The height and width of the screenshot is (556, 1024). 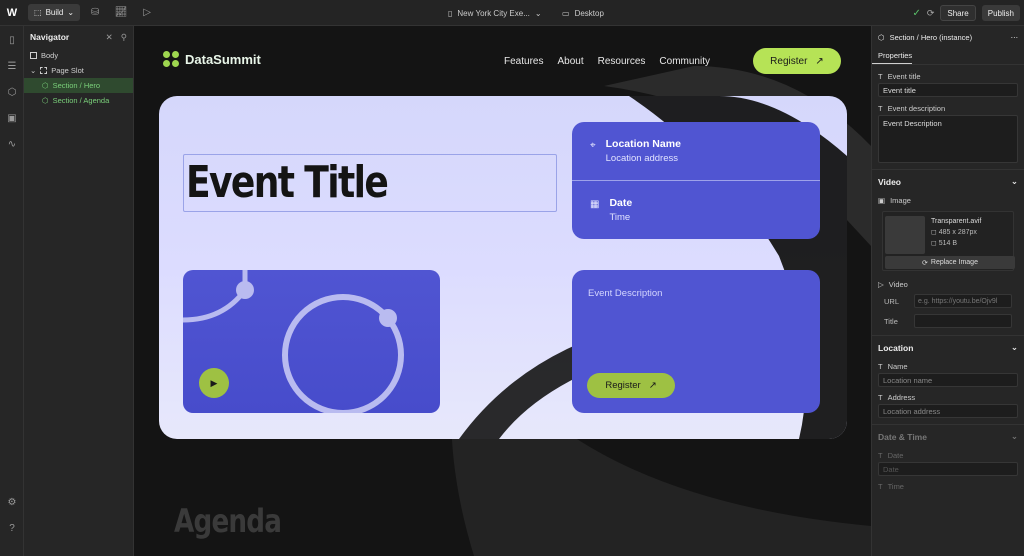 I want to click on video-section-header: Video ⌄, so click(x=948, y=181).